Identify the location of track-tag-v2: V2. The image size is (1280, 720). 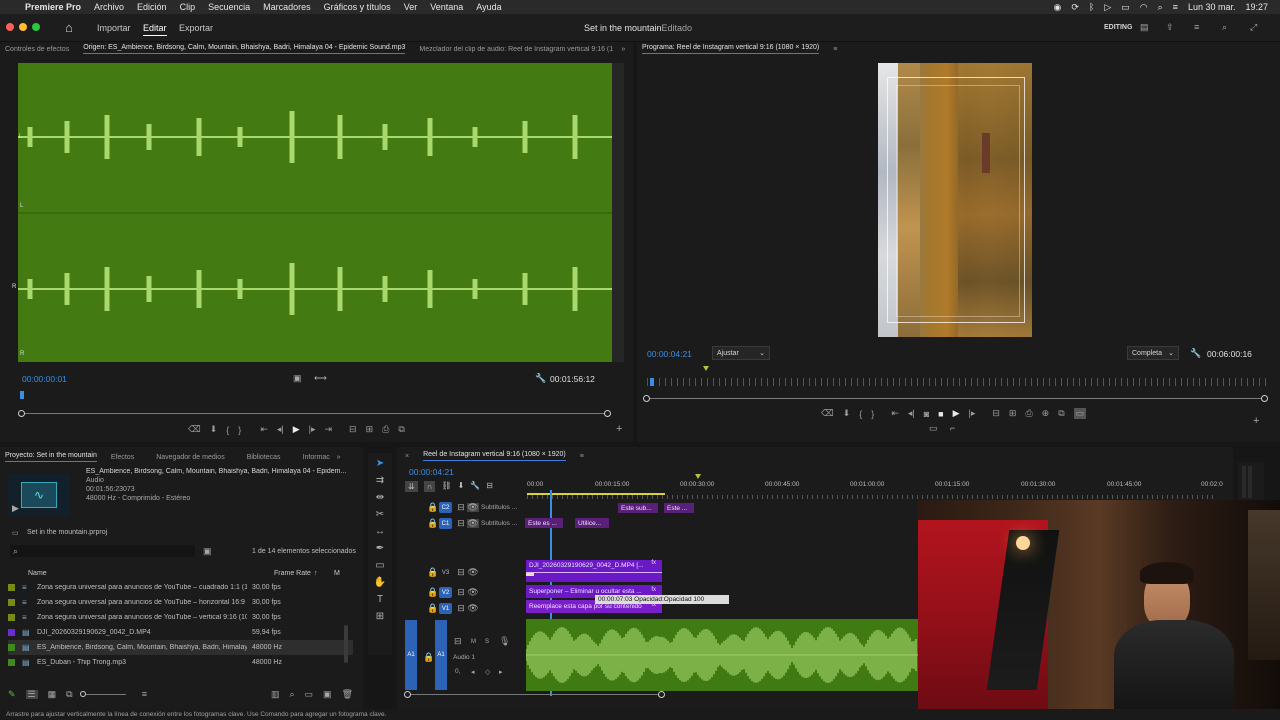
(445, 592).